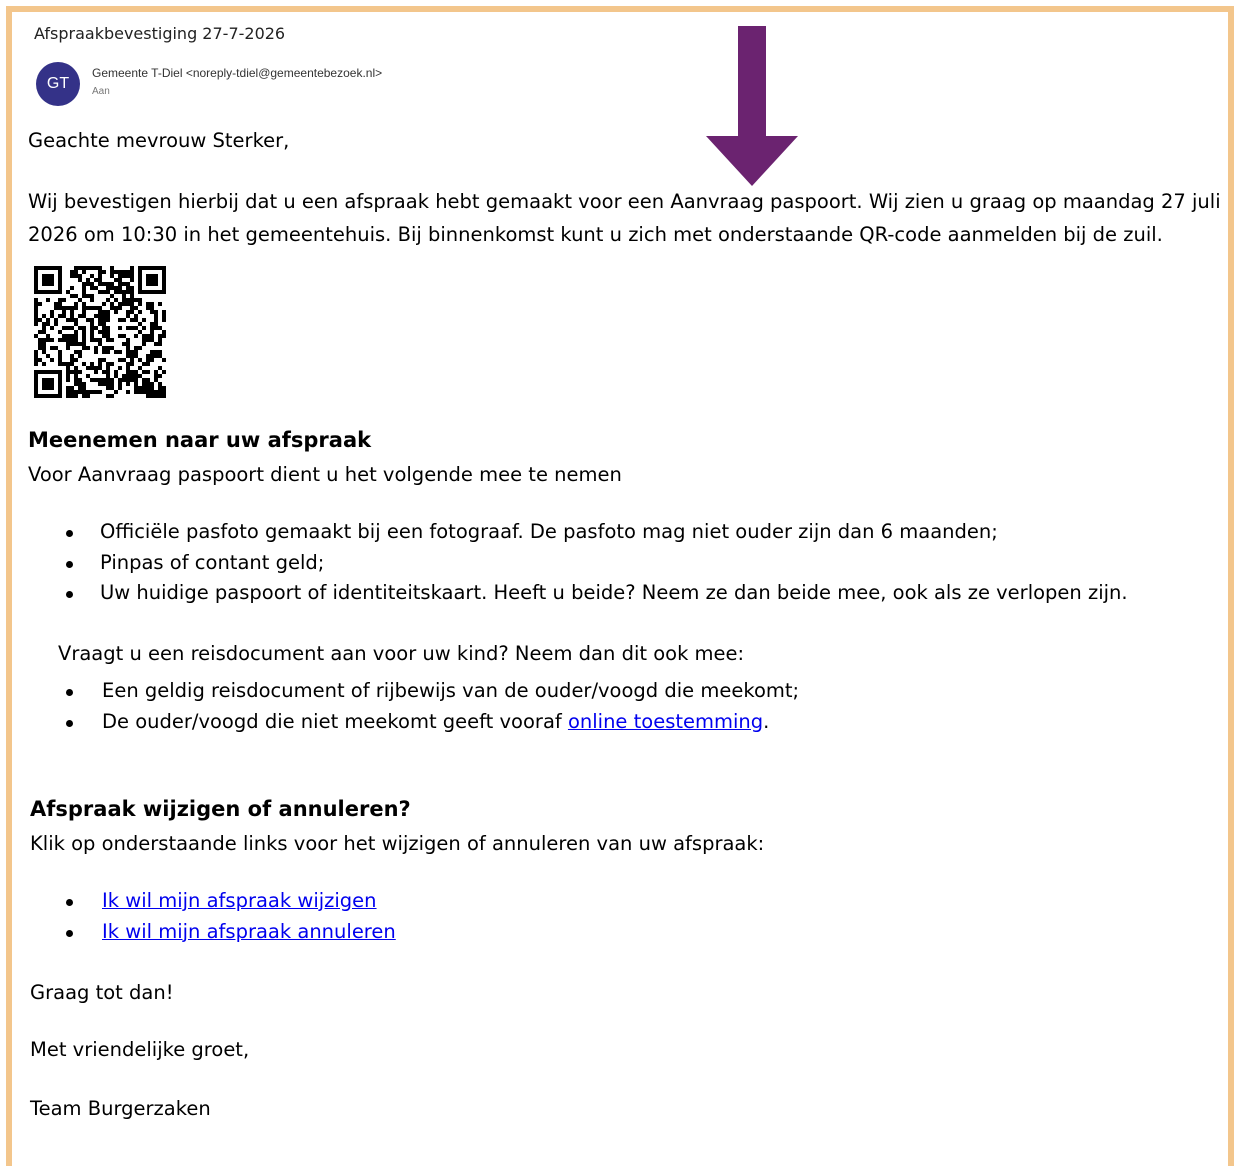 The image size is (1236, 1166). I want to click on closing-line-1: Graag tot dan!, so click(102, 992).